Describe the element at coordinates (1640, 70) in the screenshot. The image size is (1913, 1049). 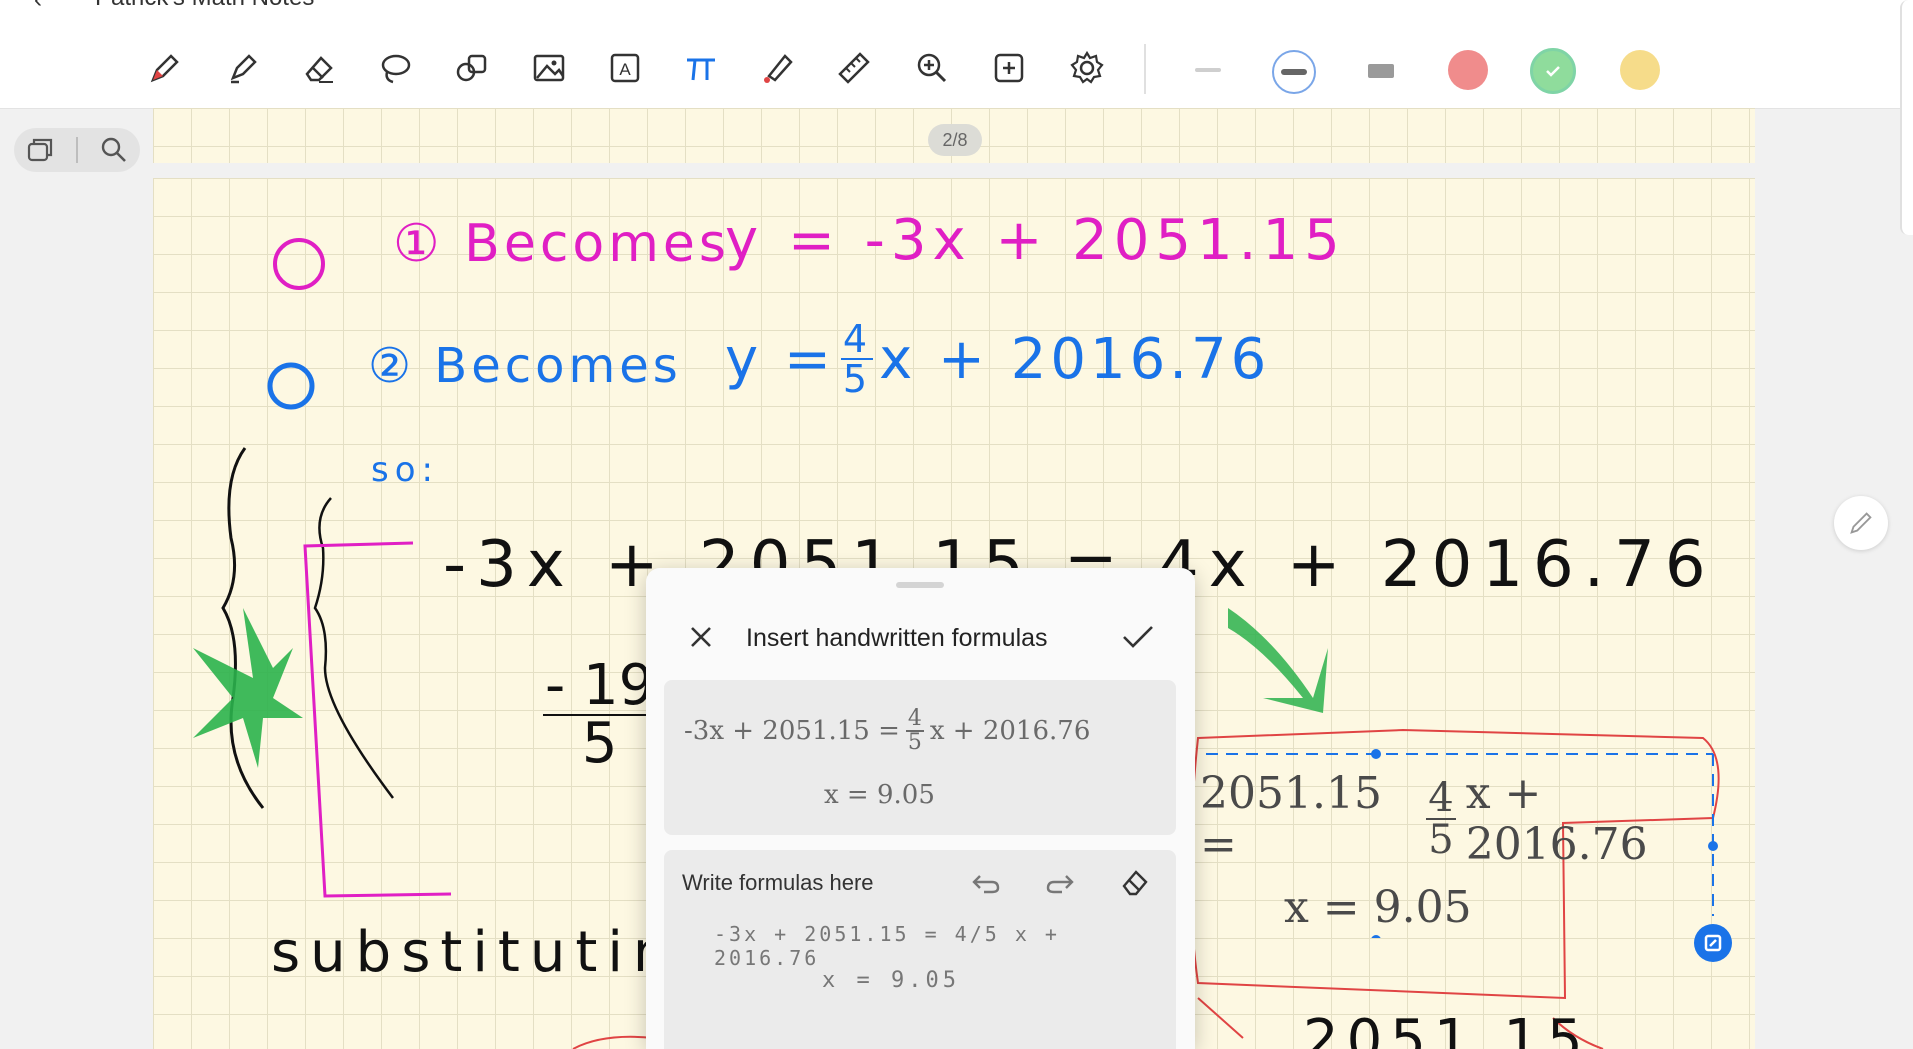
I see `color-yellow-swatch` at that location.